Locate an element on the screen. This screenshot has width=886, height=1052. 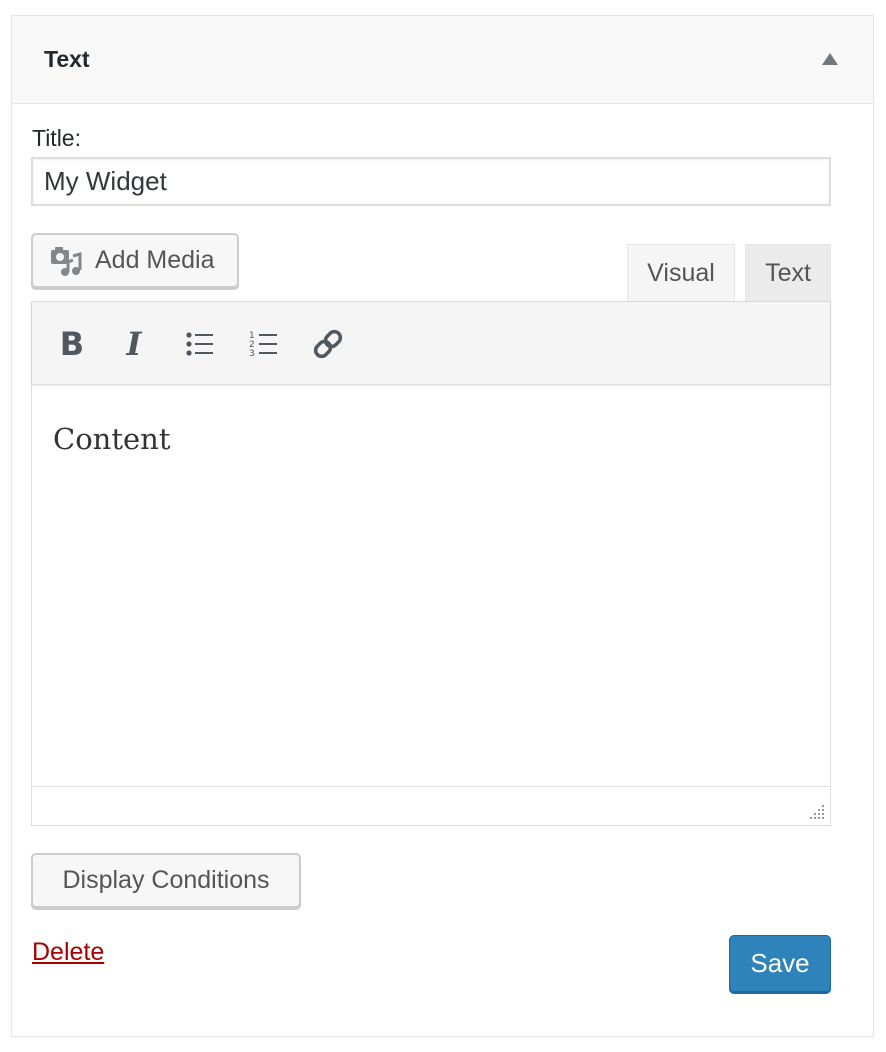
tab-text: Text is located at coordinates (788, 273).